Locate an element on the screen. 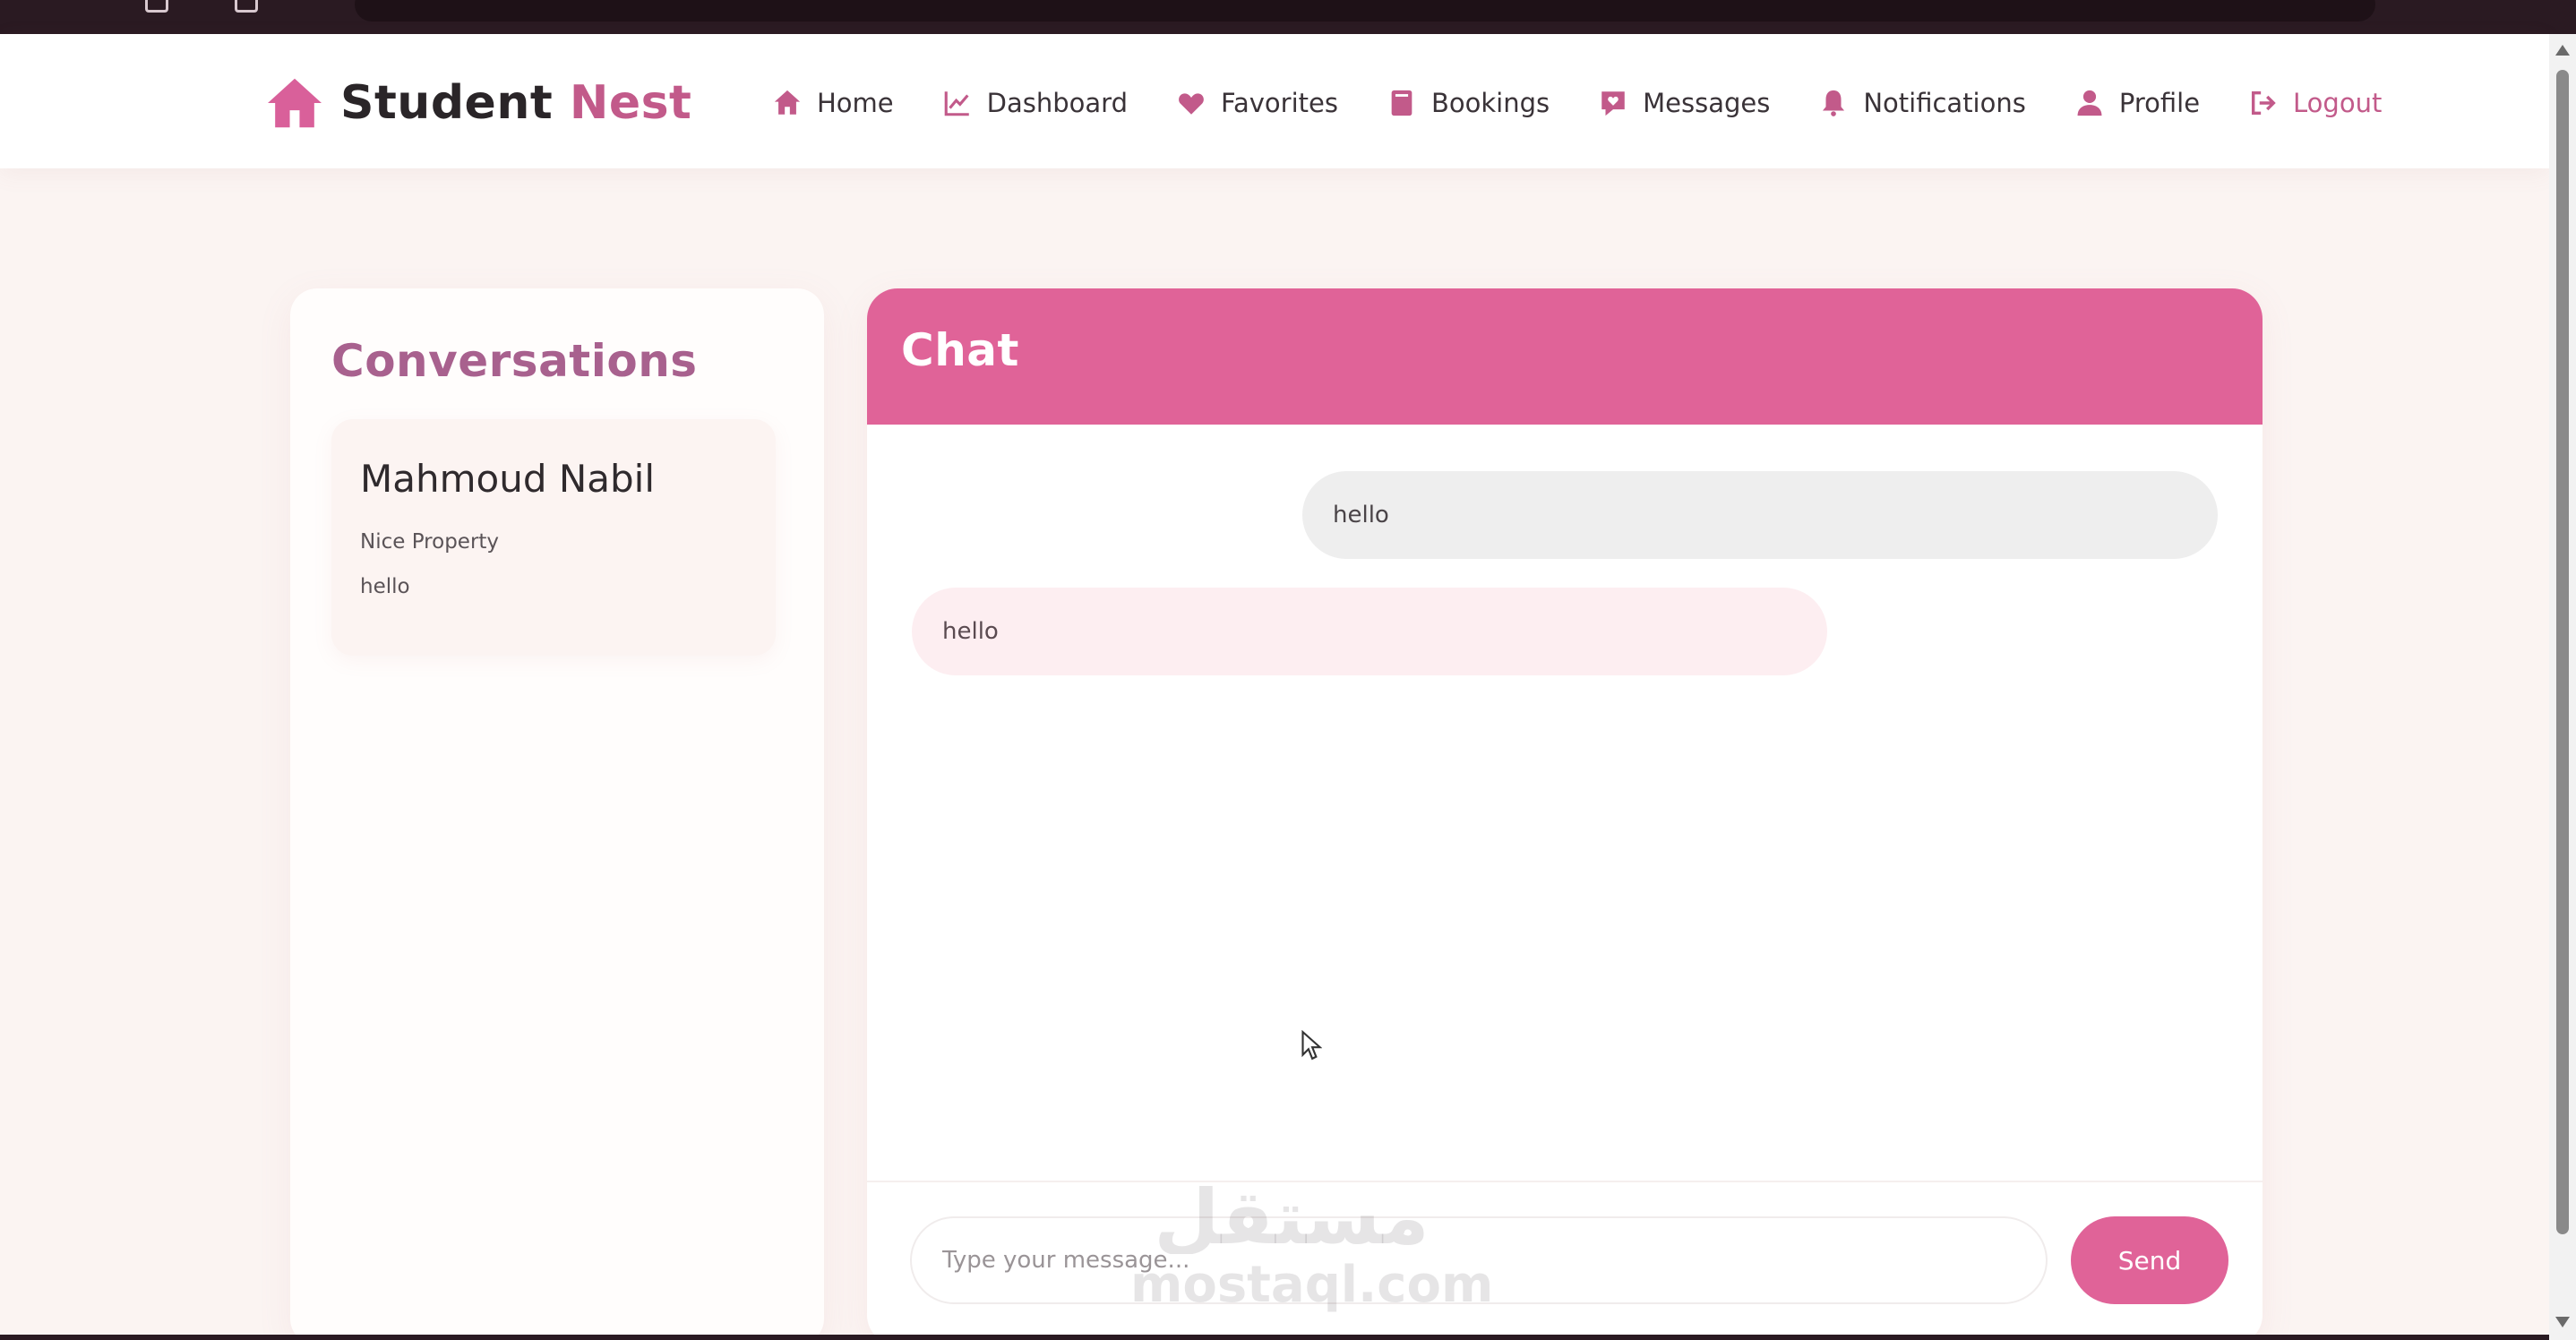 This screenshot has height=1340, width=2576. message-sent: hello is located at coordinates (1760, 515).